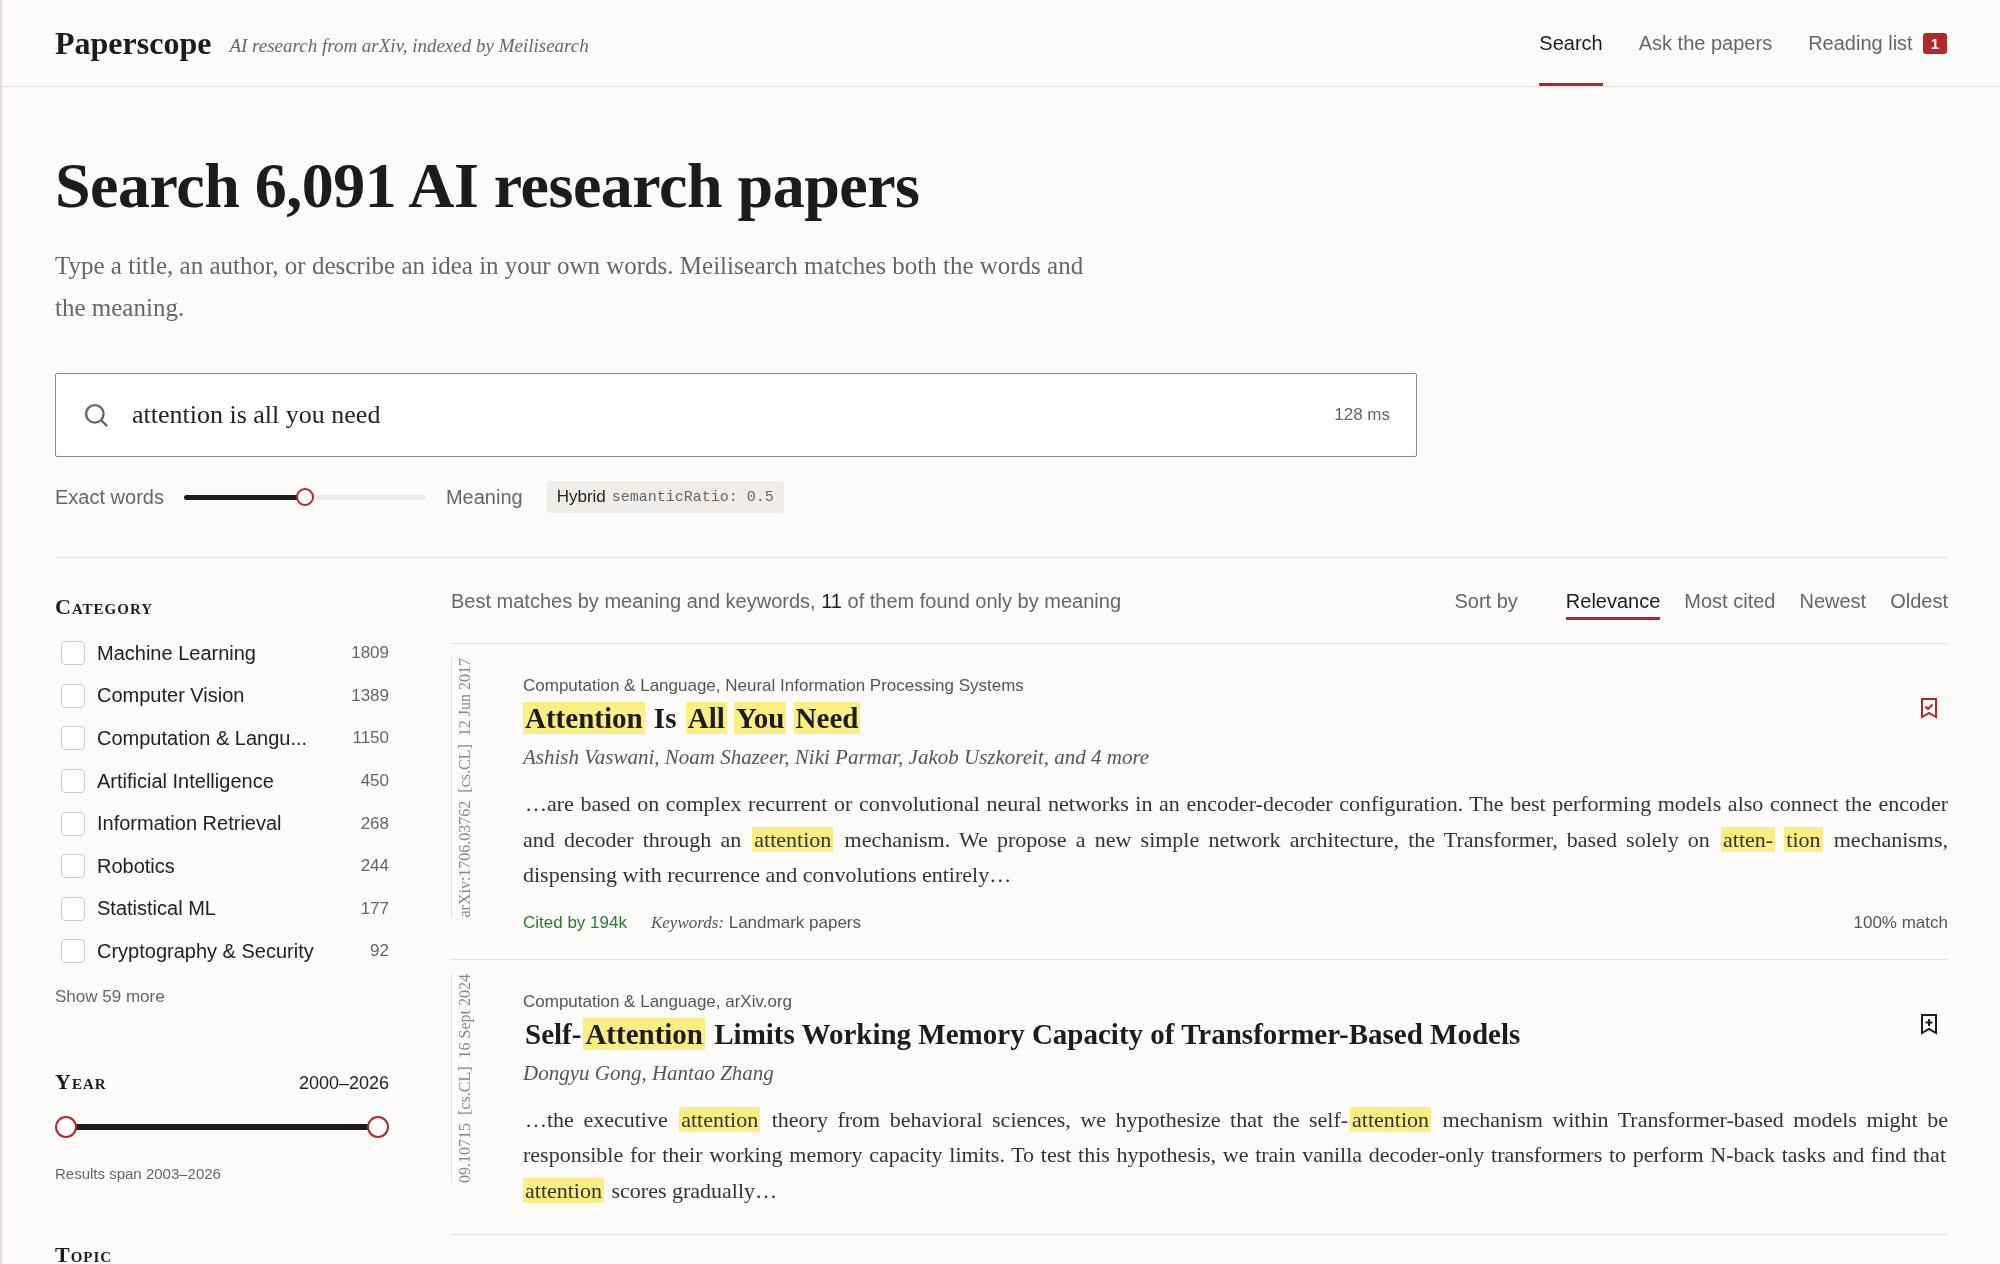 The height and width of the screenshot is (1264, 2000). I want to click on category-label: Statistical ML, so click(156, 909).